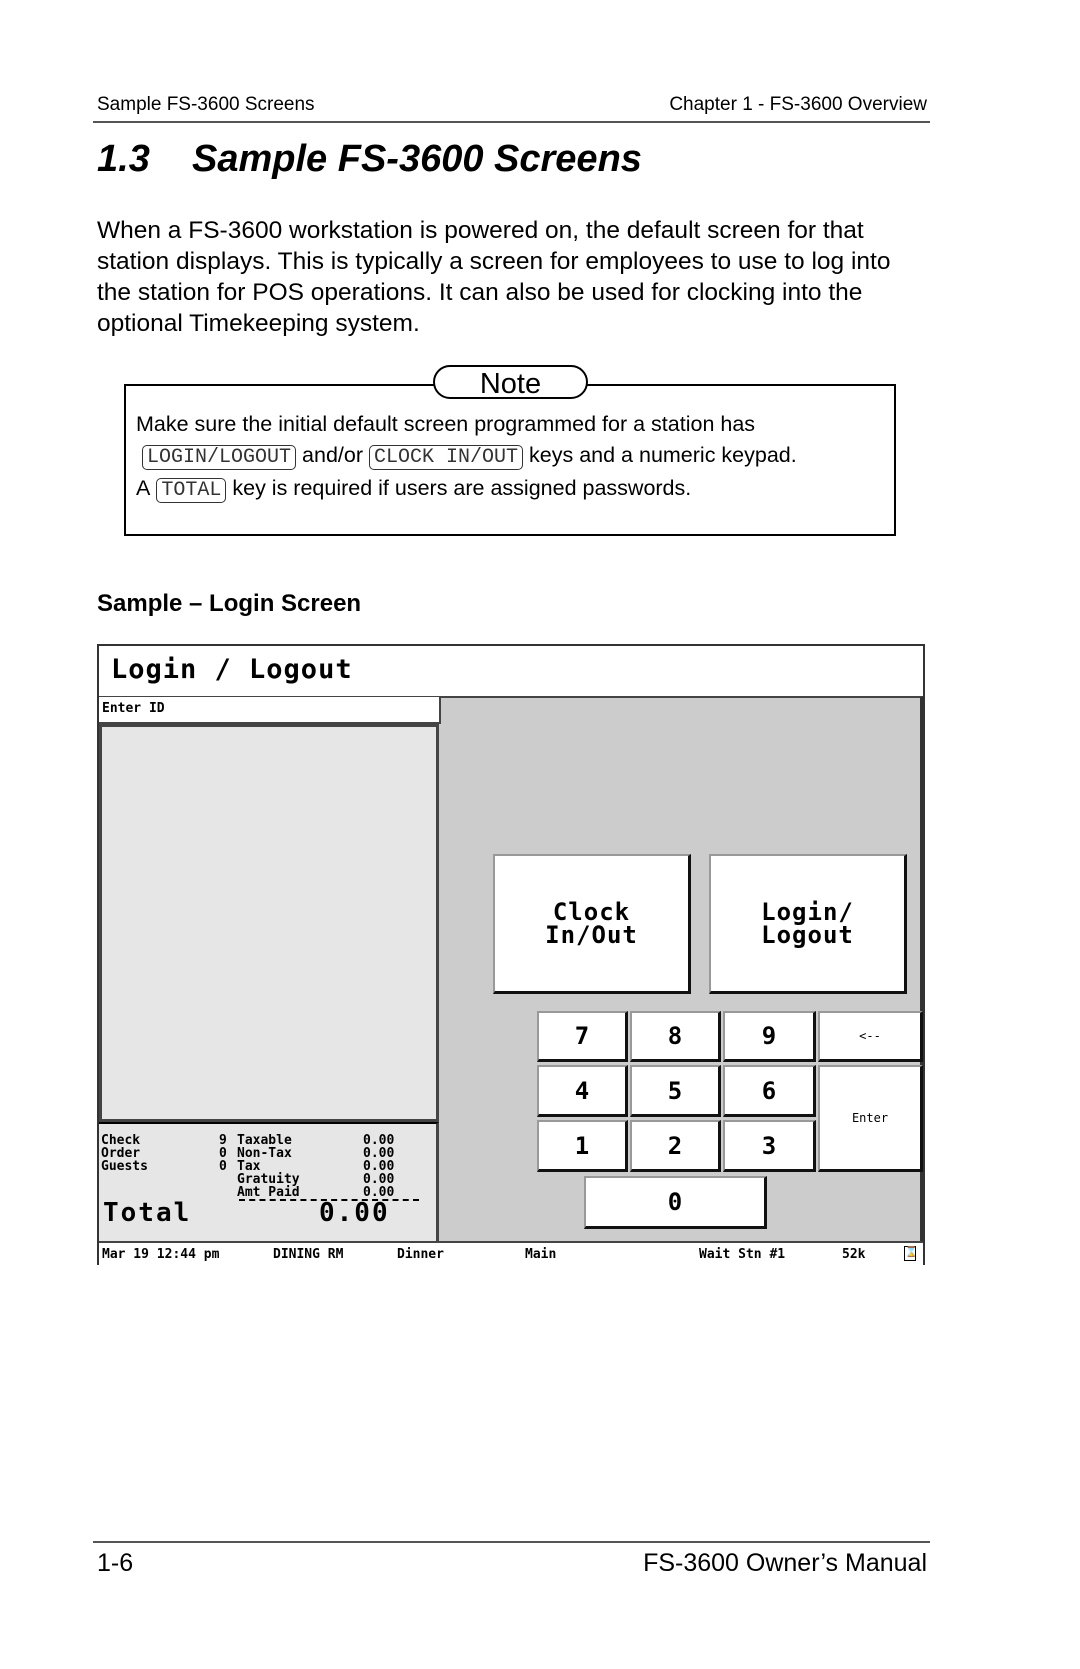  Describe the element at coordinates (675, 1146) in the screenshot. I see `key-2: 2` at that location.